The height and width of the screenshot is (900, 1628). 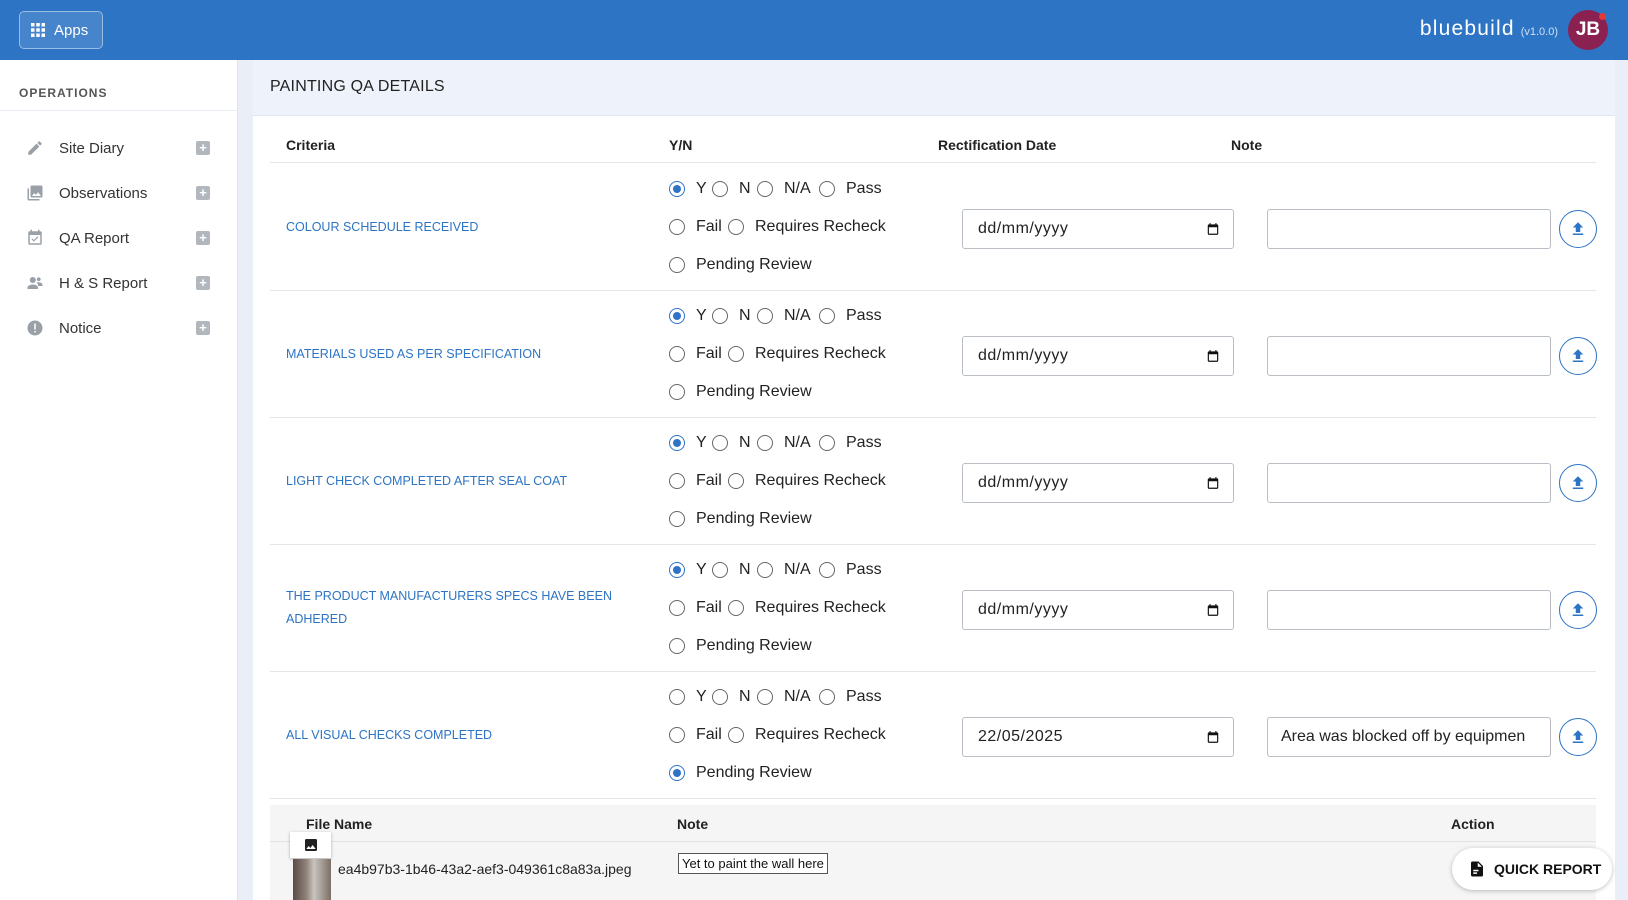 What do you see at coordinates (1409, 737) in the screenshot?
I see `note-input: Area was blocked off by equipmen` at bounding box center [1409, 737].